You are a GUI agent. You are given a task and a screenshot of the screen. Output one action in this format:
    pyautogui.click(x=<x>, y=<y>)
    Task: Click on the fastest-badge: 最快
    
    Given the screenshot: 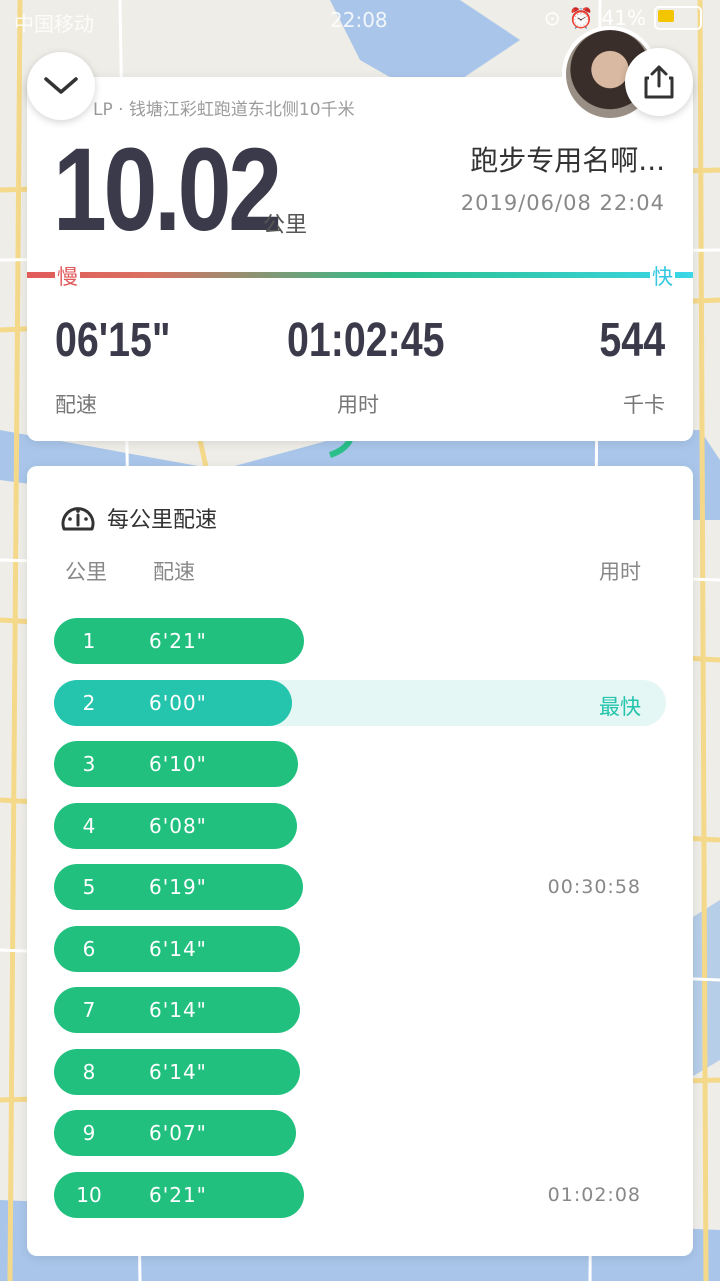 What is the action you would take?
    pyautogui.click(x=620, y=706)
    